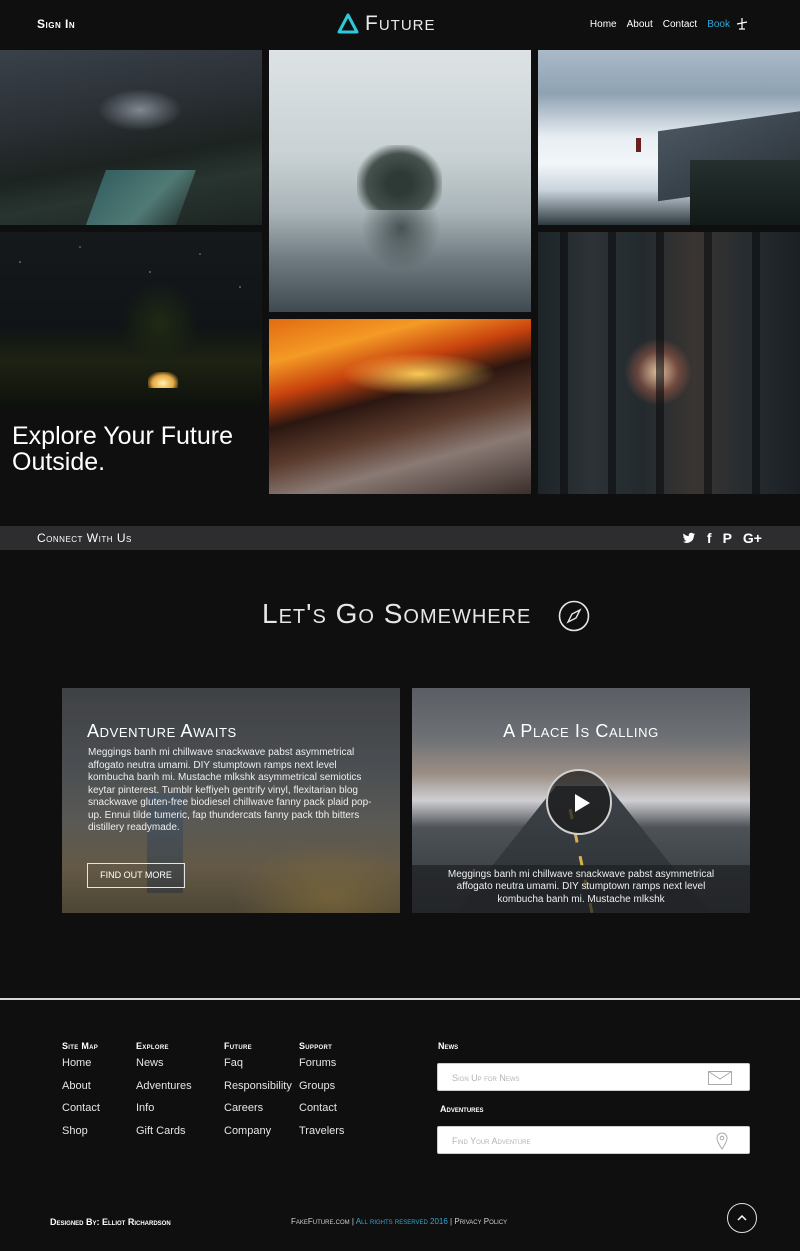 The image size is (800, 1251). What do you see at coordinates (577, 1141) in the screenshot?
I see `adventure-search-input` at bounding box center [577, 1141].